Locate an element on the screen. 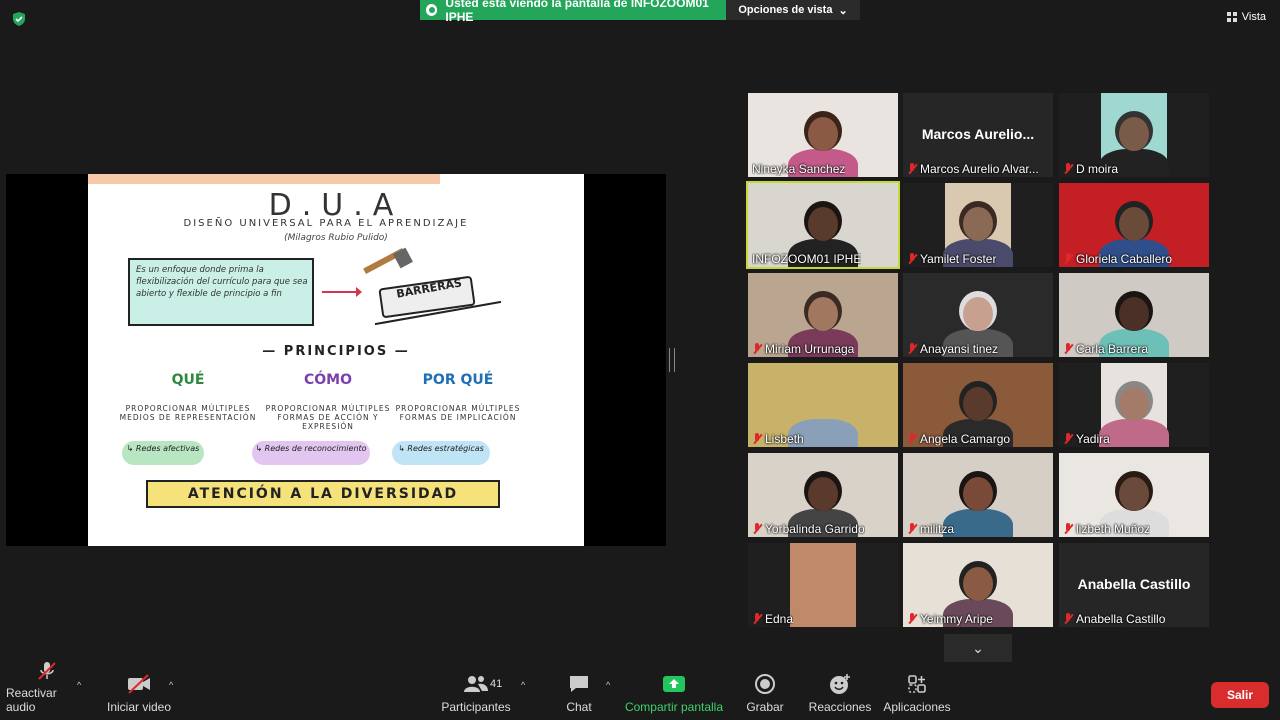 This screenshot has width=1280, height=720. principle-heading-que: QUÉ is located at coordinates (188, 380).